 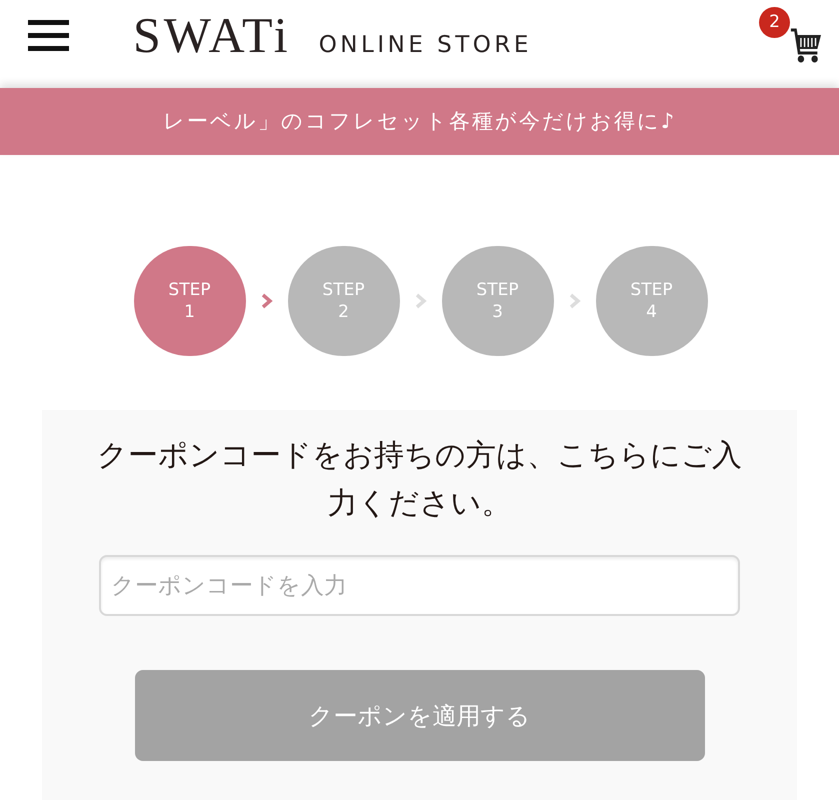 What do you see at coordinates (419, 480) in the screenshot?
I see `coupon-heading: クーポンコードをお持ちの方は、こちらにご入力ください。` at bounding box center [419, 480].